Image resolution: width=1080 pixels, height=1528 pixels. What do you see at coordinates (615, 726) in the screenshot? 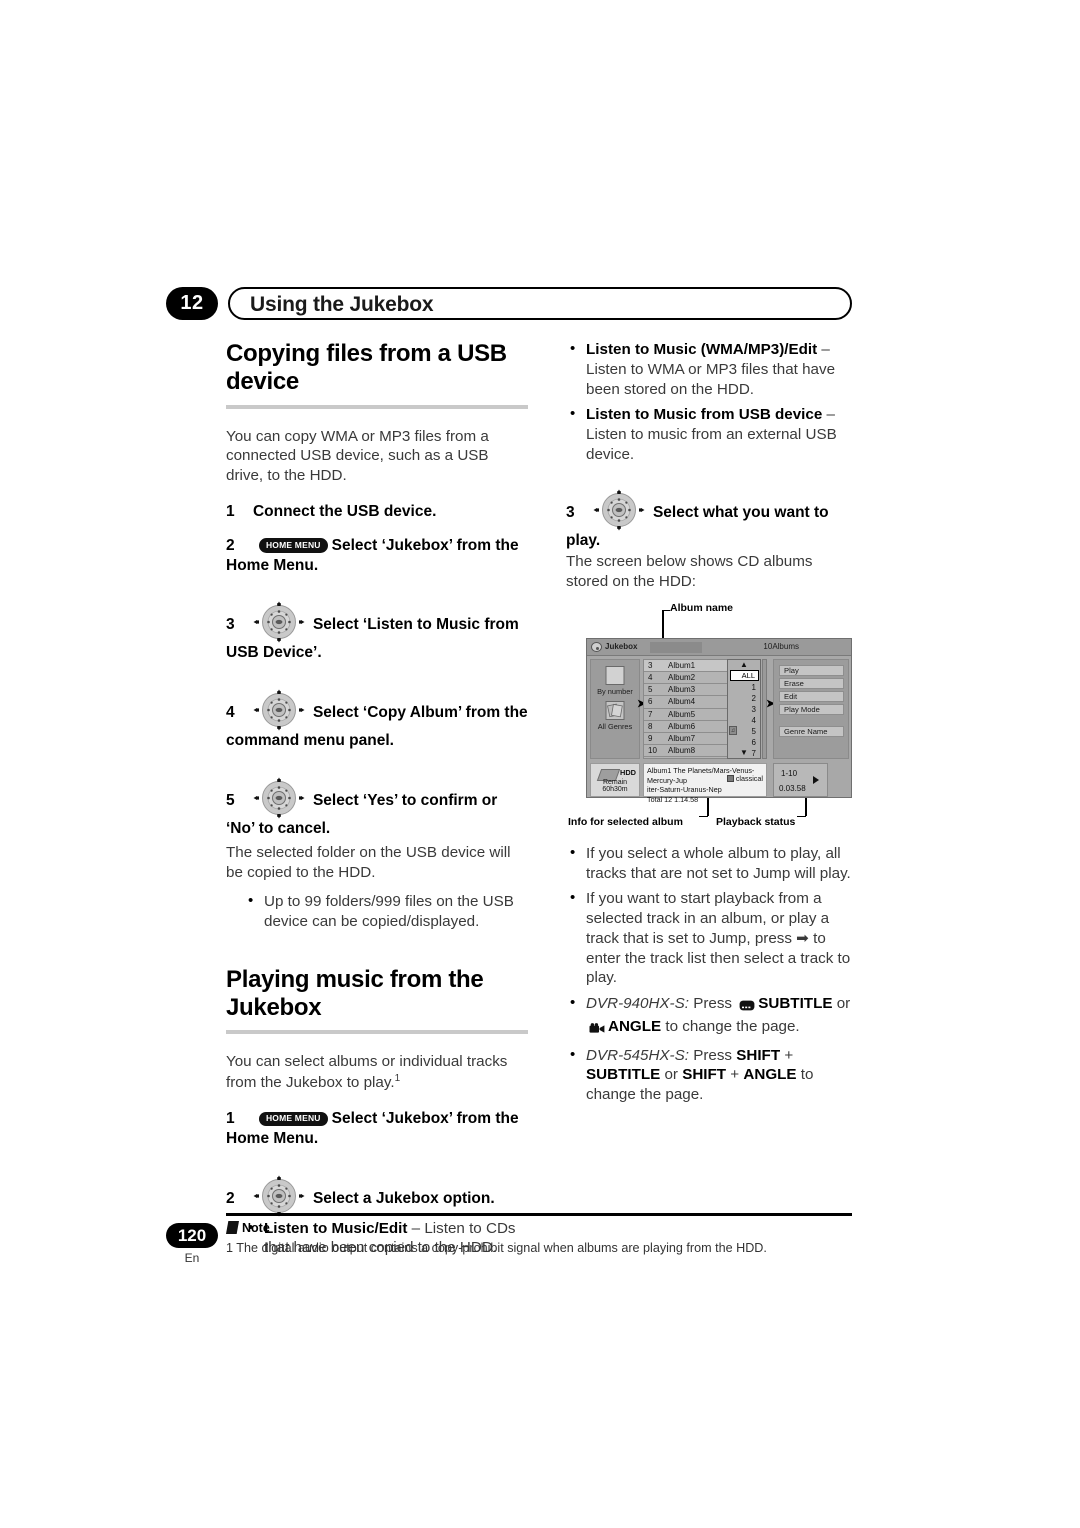
I see `filter-all-genres-label: All Genres` at bounding box center [615, 726].